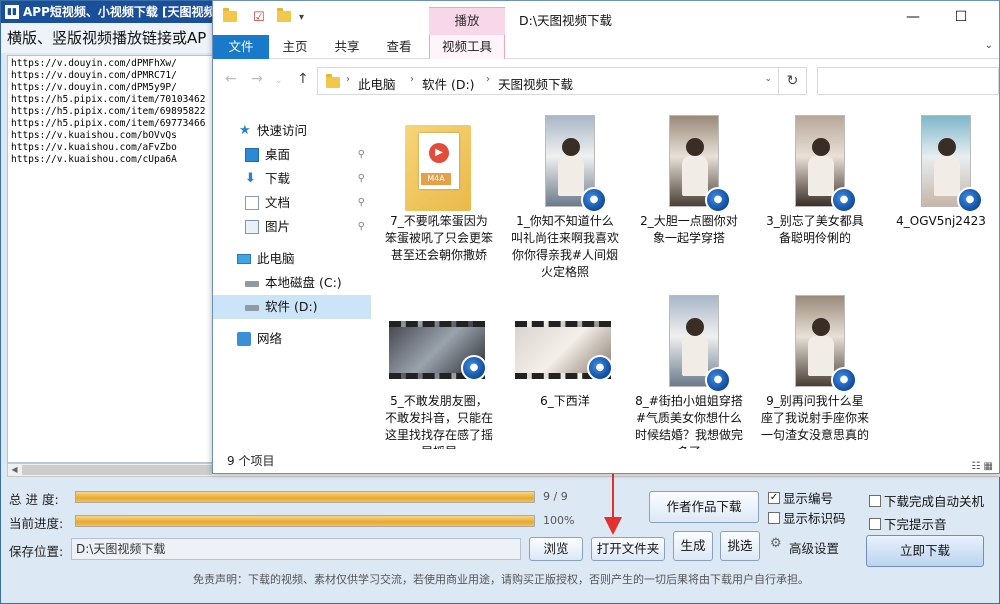 The image size is (1000, 604). What do you see at coordinates (251, 461) in the screenshot?
I see `item-count: 9 个项目` at bounding box center [251, 461].